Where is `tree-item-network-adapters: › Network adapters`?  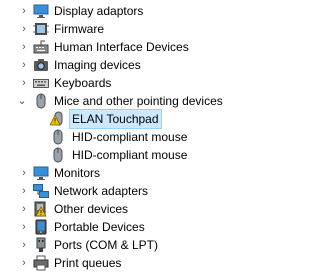
tree-item-network-adapters: › Network adapters is located at coordinates (164, 191).